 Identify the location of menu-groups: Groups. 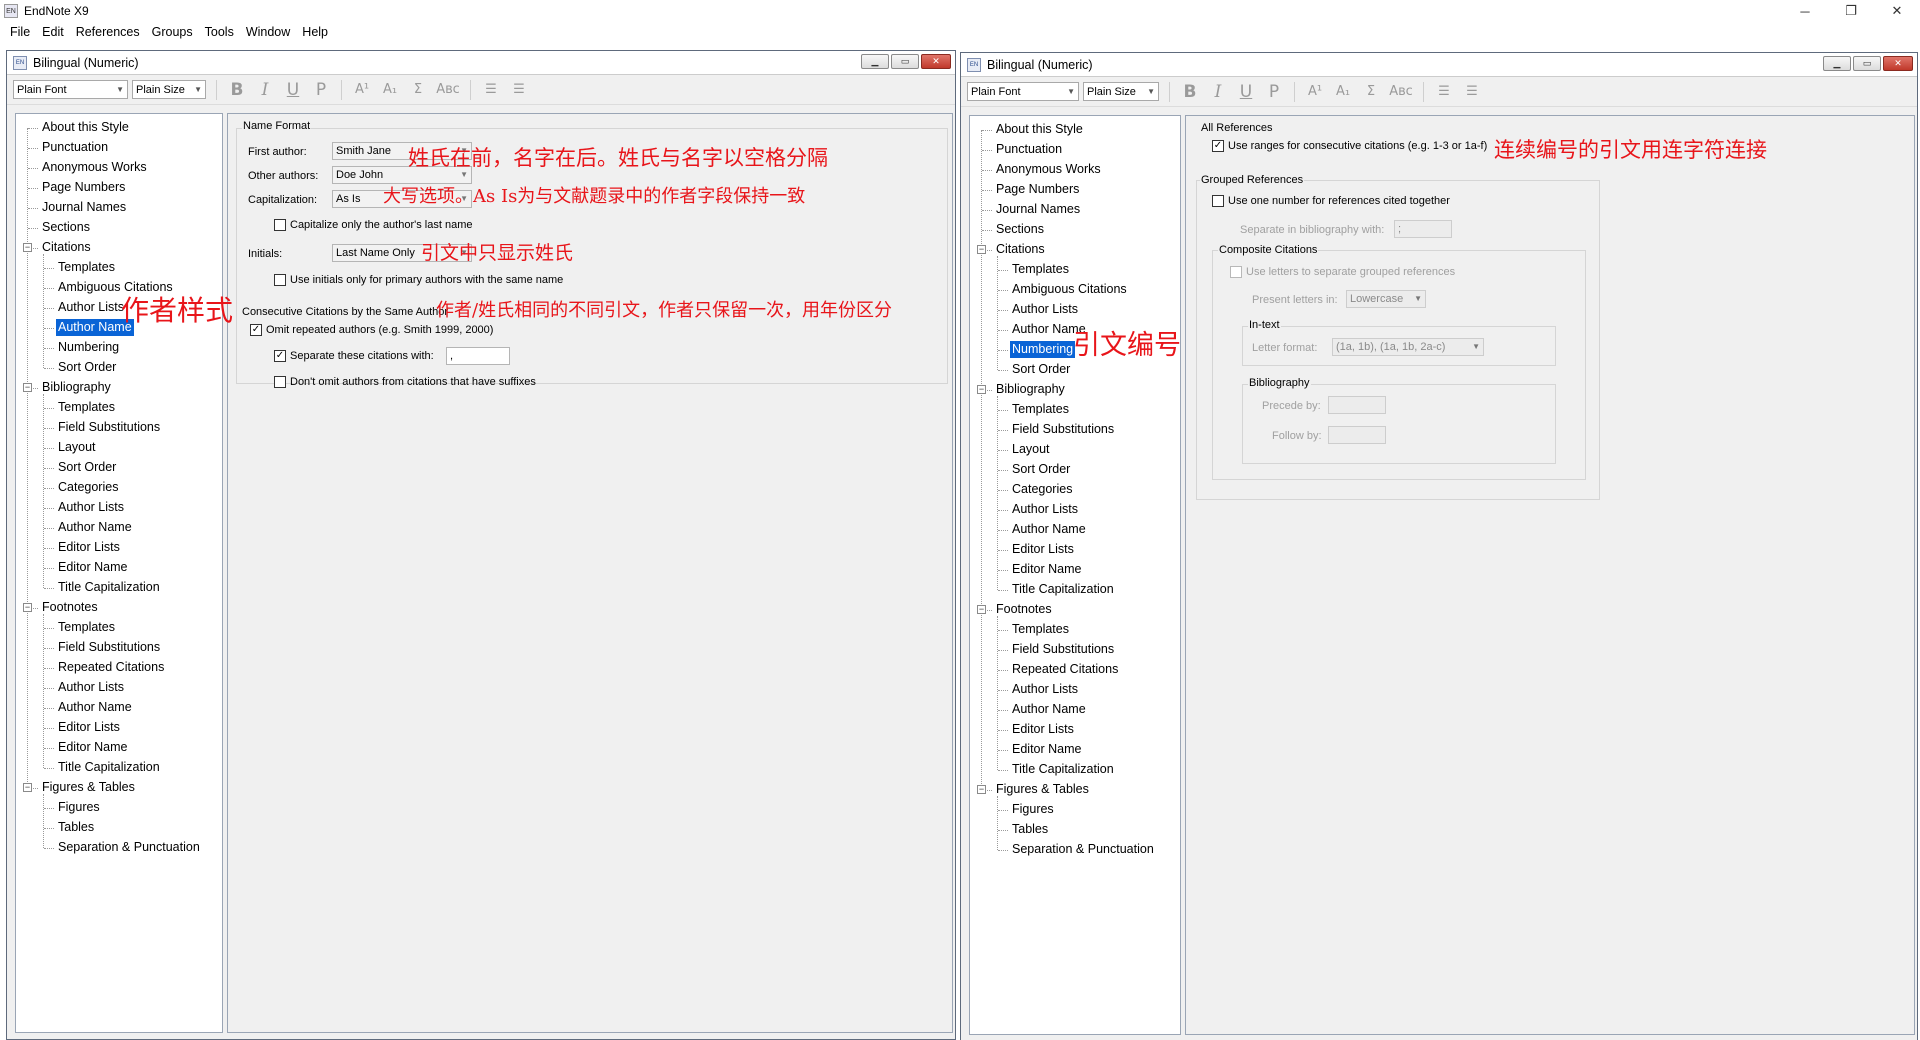
(172, 32).